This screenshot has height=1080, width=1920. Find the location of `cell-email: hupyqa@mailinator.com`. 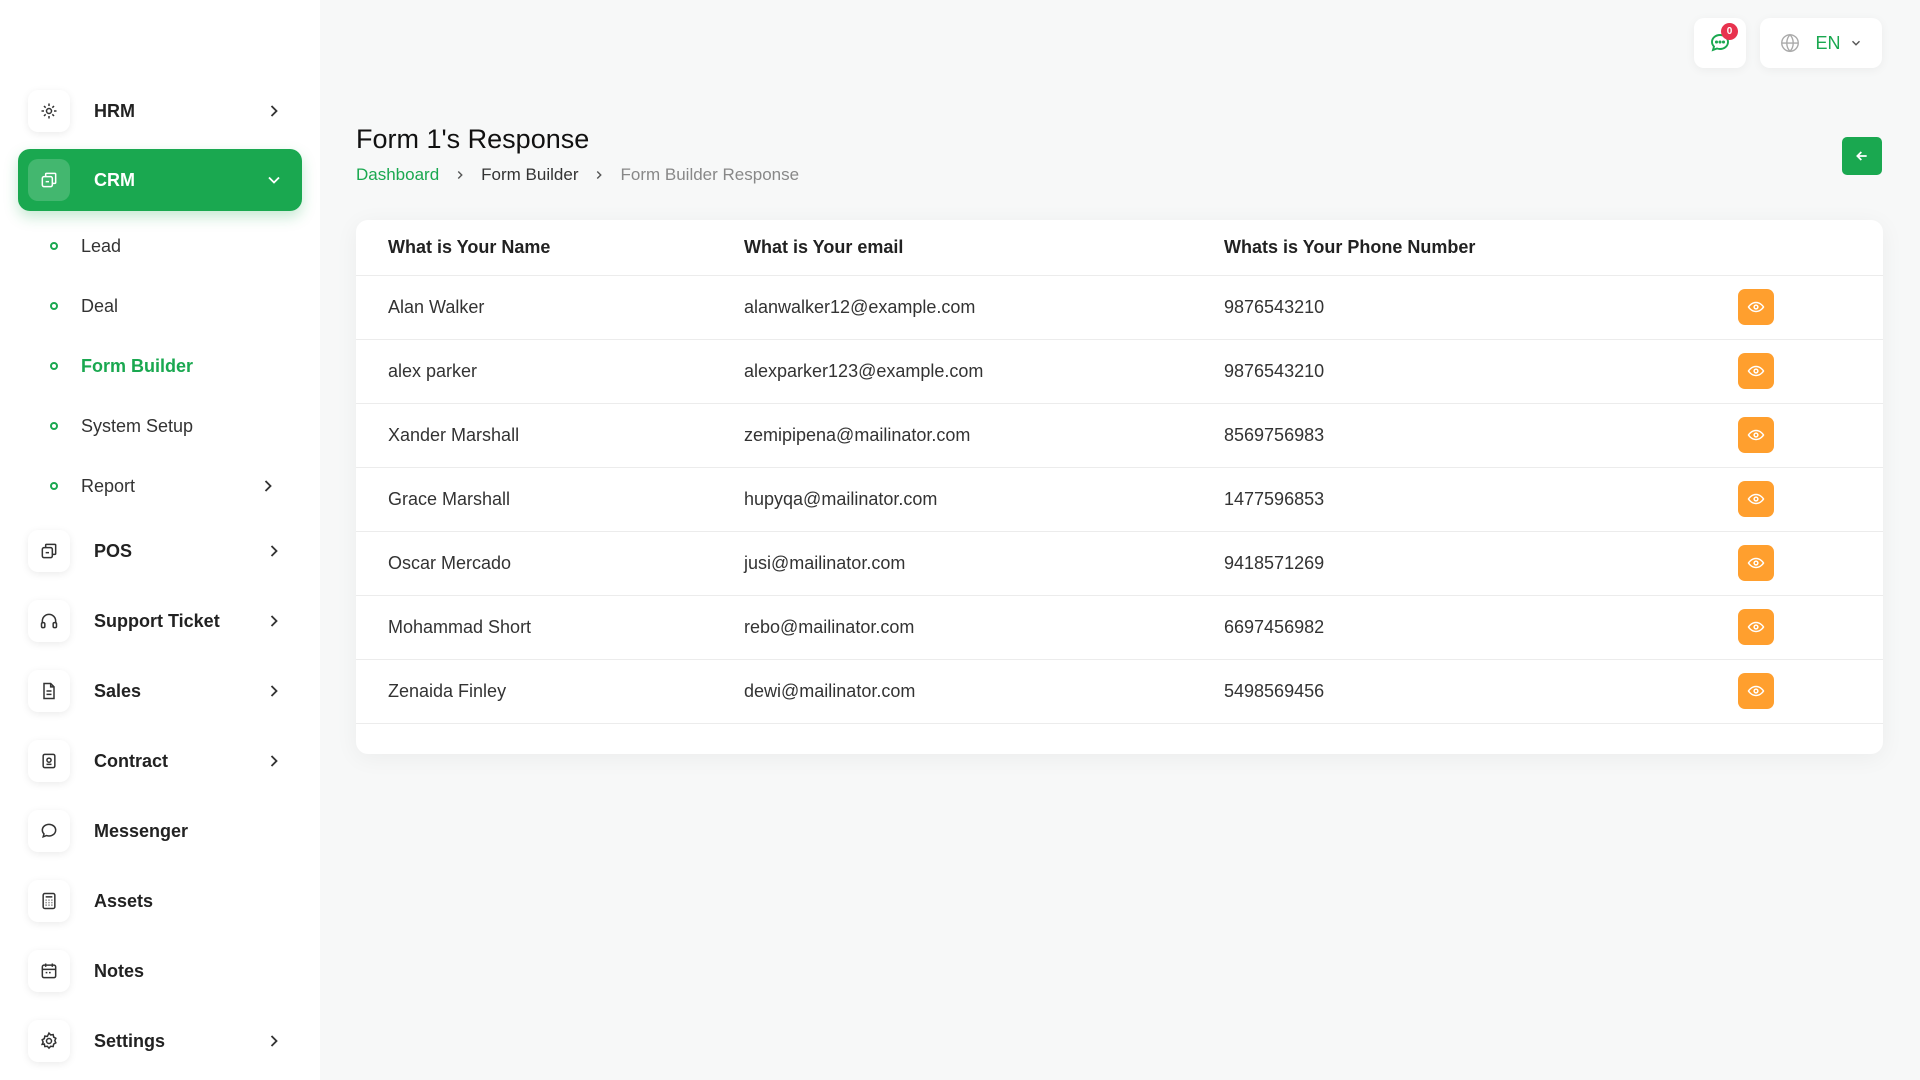

cell-email: hupyqa@mailinator.com is located at coordinates (984, 499).